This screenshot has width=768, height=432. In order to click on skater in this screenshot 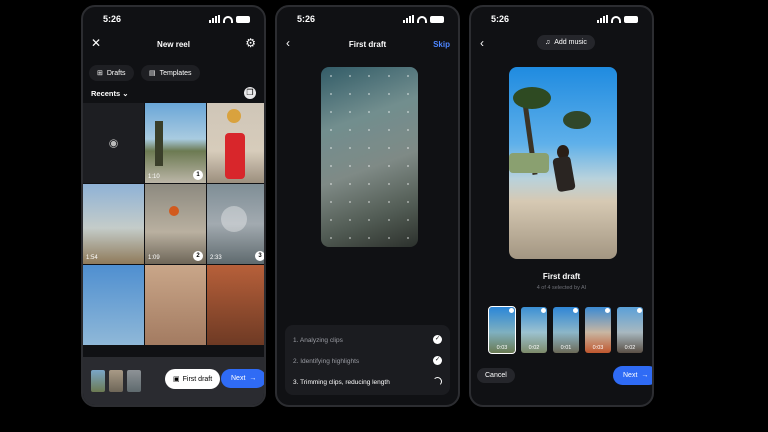, I will do `click(174, 211)`.